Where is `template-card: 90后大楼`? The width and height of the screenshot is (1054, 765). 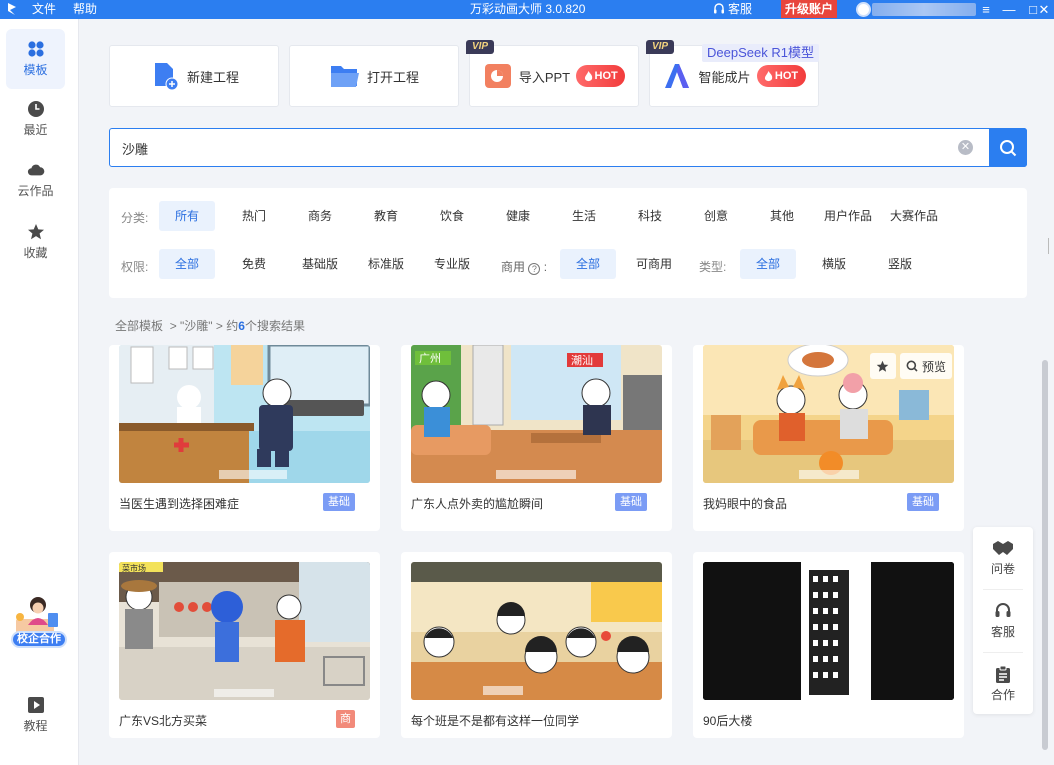
template-card: 90后大楼 is located at coordinates (828, 645).